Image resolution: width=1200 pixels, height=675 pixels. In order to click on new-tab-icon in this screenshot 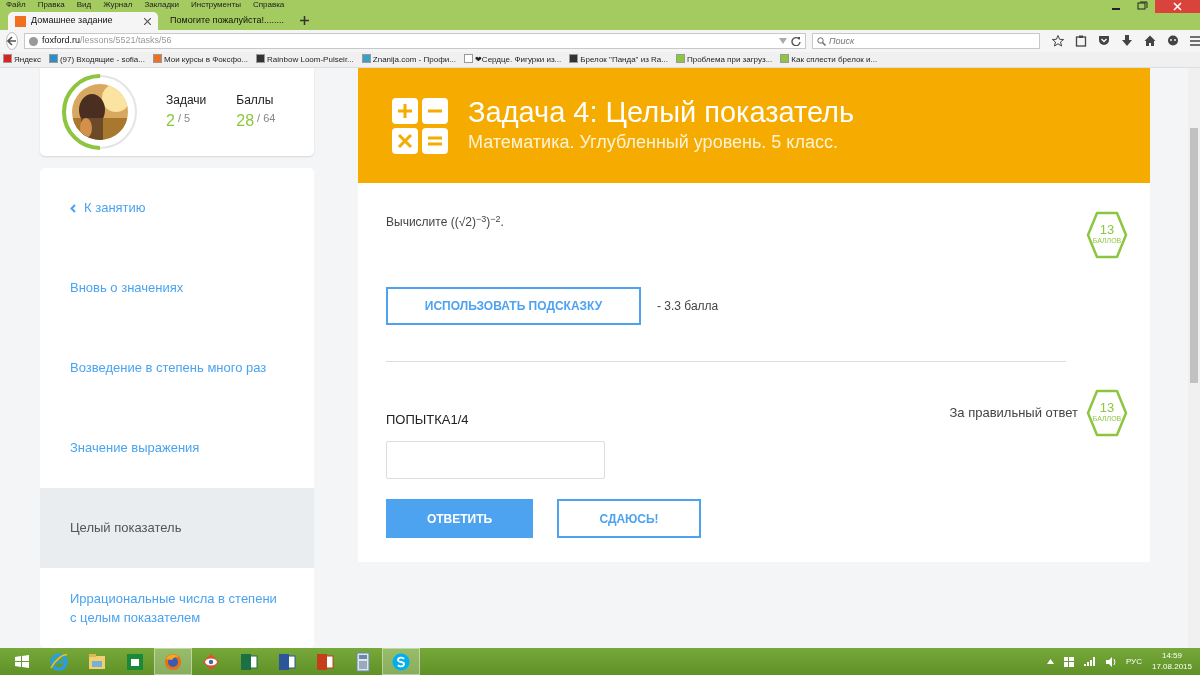, I will do `click(304, 20)`.